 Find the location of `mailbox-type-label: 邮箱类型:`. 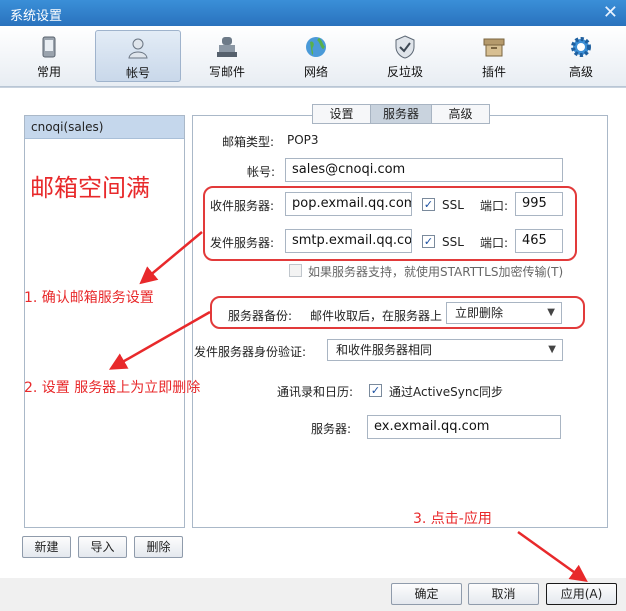

mailbox-type-label: 邮箱类型: is located at coordinates (248, 142).